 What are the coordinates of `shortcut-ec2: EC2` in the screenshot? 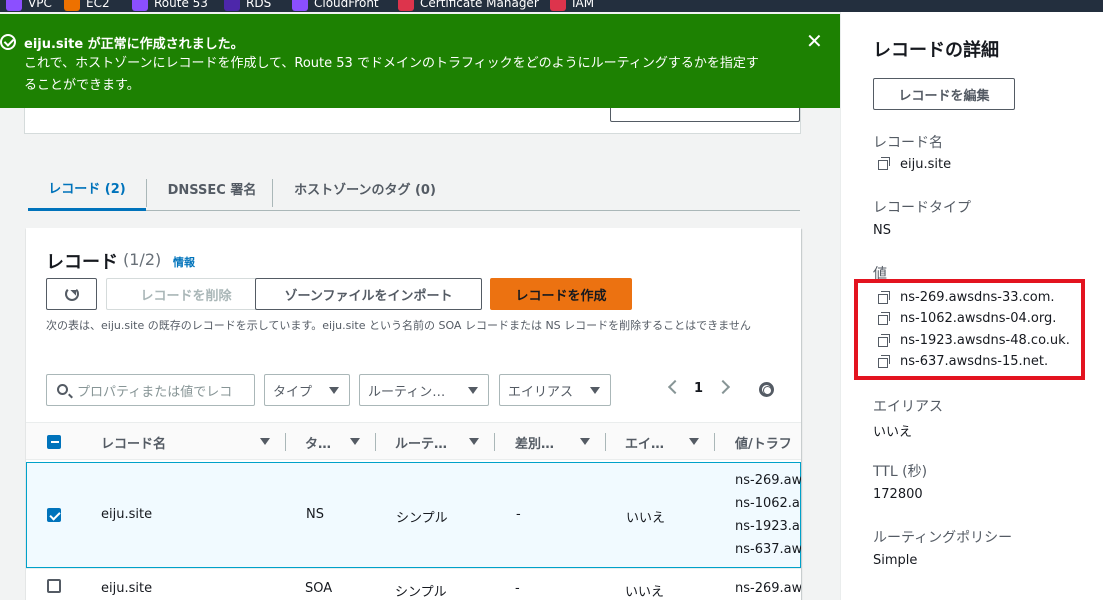 It's located at (87, 6).